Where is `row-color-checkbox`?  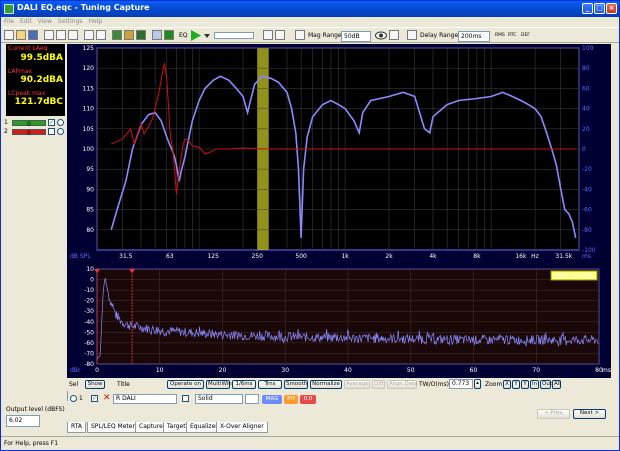 row-color-checkbox is located at coordinates (185, 398).